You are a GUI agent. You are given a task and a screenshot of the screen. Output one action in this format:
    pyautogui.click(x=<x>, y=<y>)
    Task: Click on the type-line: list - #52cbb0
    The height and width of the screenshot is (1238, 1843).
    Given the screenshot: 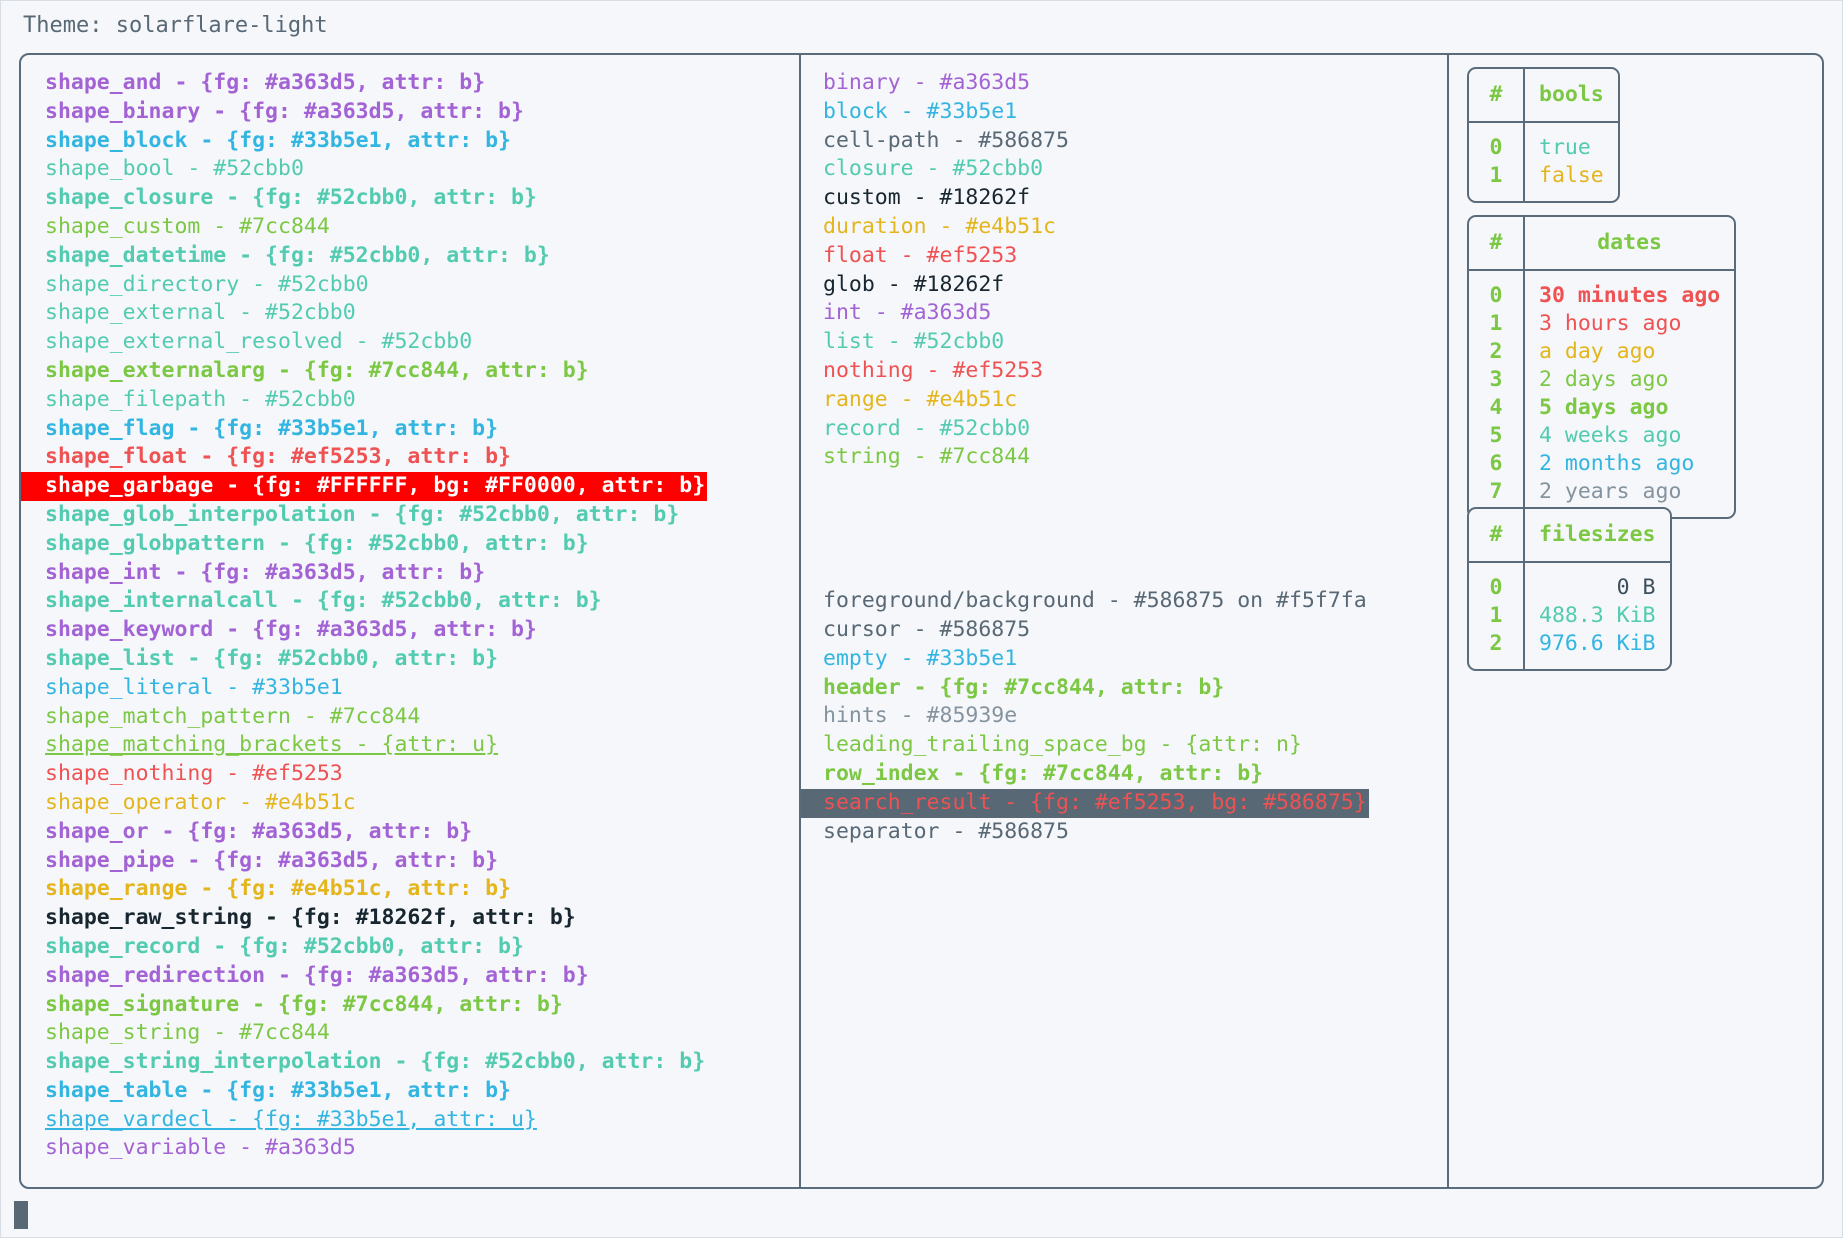 What is the action you would take?
    pyautogui.click(x=914, y=342)
    